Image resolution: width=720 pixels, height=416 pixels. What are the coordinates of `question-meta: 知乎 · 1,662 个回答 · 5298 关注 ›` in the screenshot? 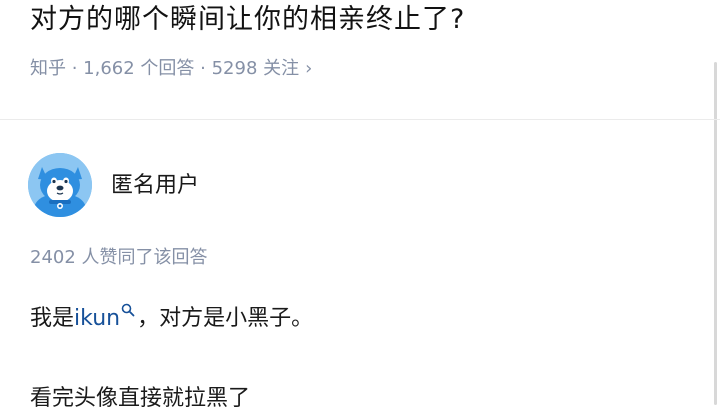 It's located at (171, 69).